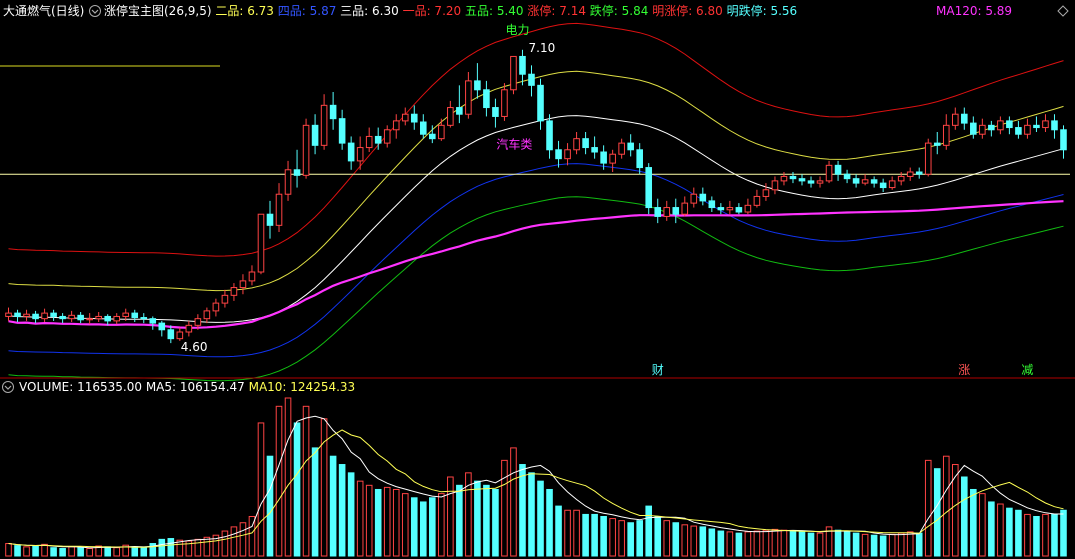  I want to click on volume-settings-icon, so click(8, 387).